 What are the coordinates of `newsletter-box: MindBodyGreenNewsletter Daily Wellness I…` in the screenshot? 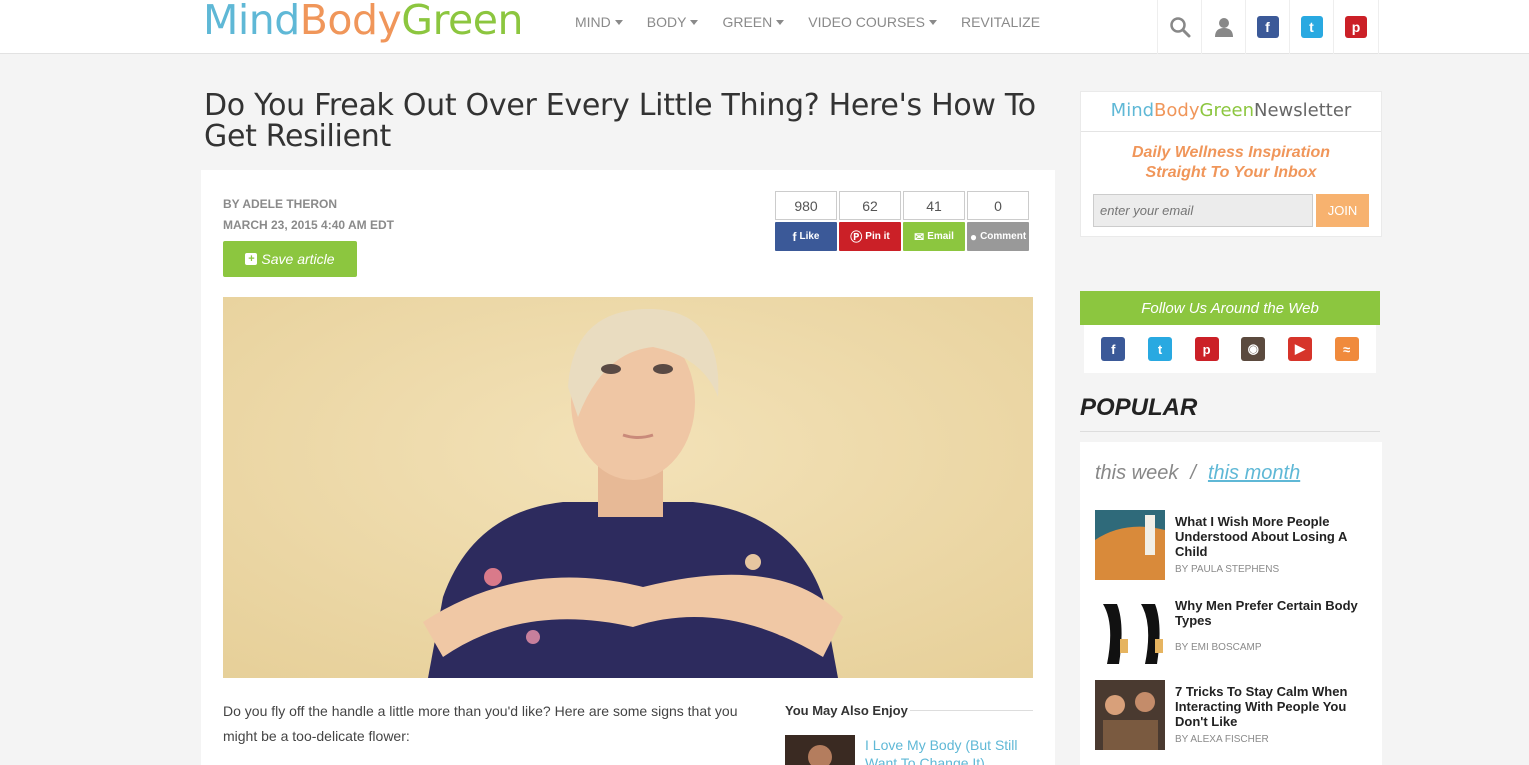 It's located at (1231, 164).